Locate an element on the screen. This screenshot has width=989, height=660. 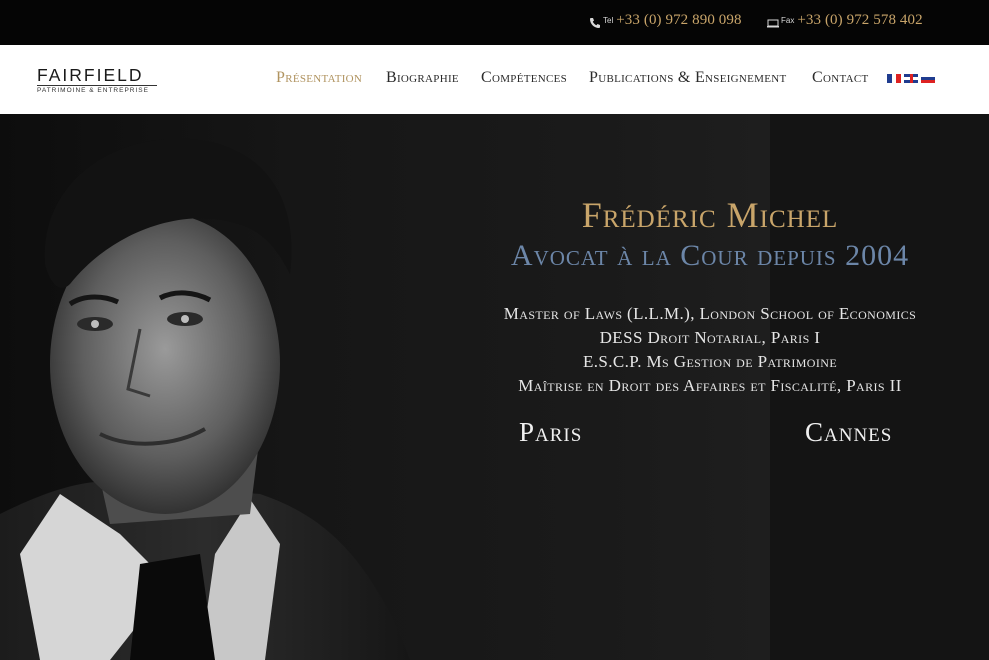
credential-item: E.S.C.P. Ms Gestion de Patrimoine is located at coordinates (710, 361).